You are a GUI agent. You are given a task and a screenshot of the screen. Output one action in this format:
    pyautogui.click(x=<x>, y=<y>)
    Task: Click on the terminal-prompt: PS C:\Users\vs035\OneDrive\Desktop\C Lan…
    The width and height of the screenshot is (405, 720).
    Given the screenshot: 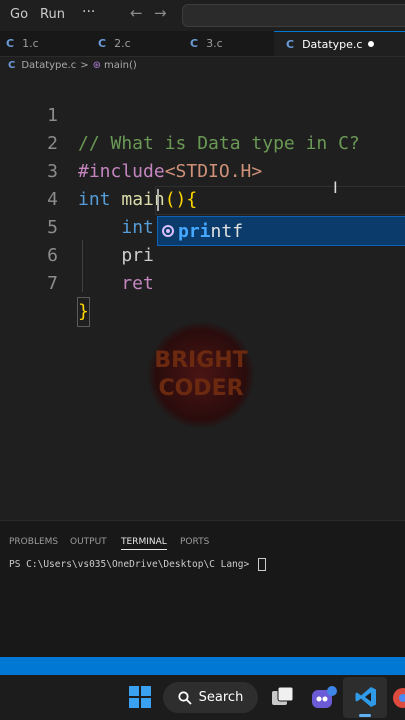 What is the action you would take?
    pyautogui.click(x=137, y=564)
    